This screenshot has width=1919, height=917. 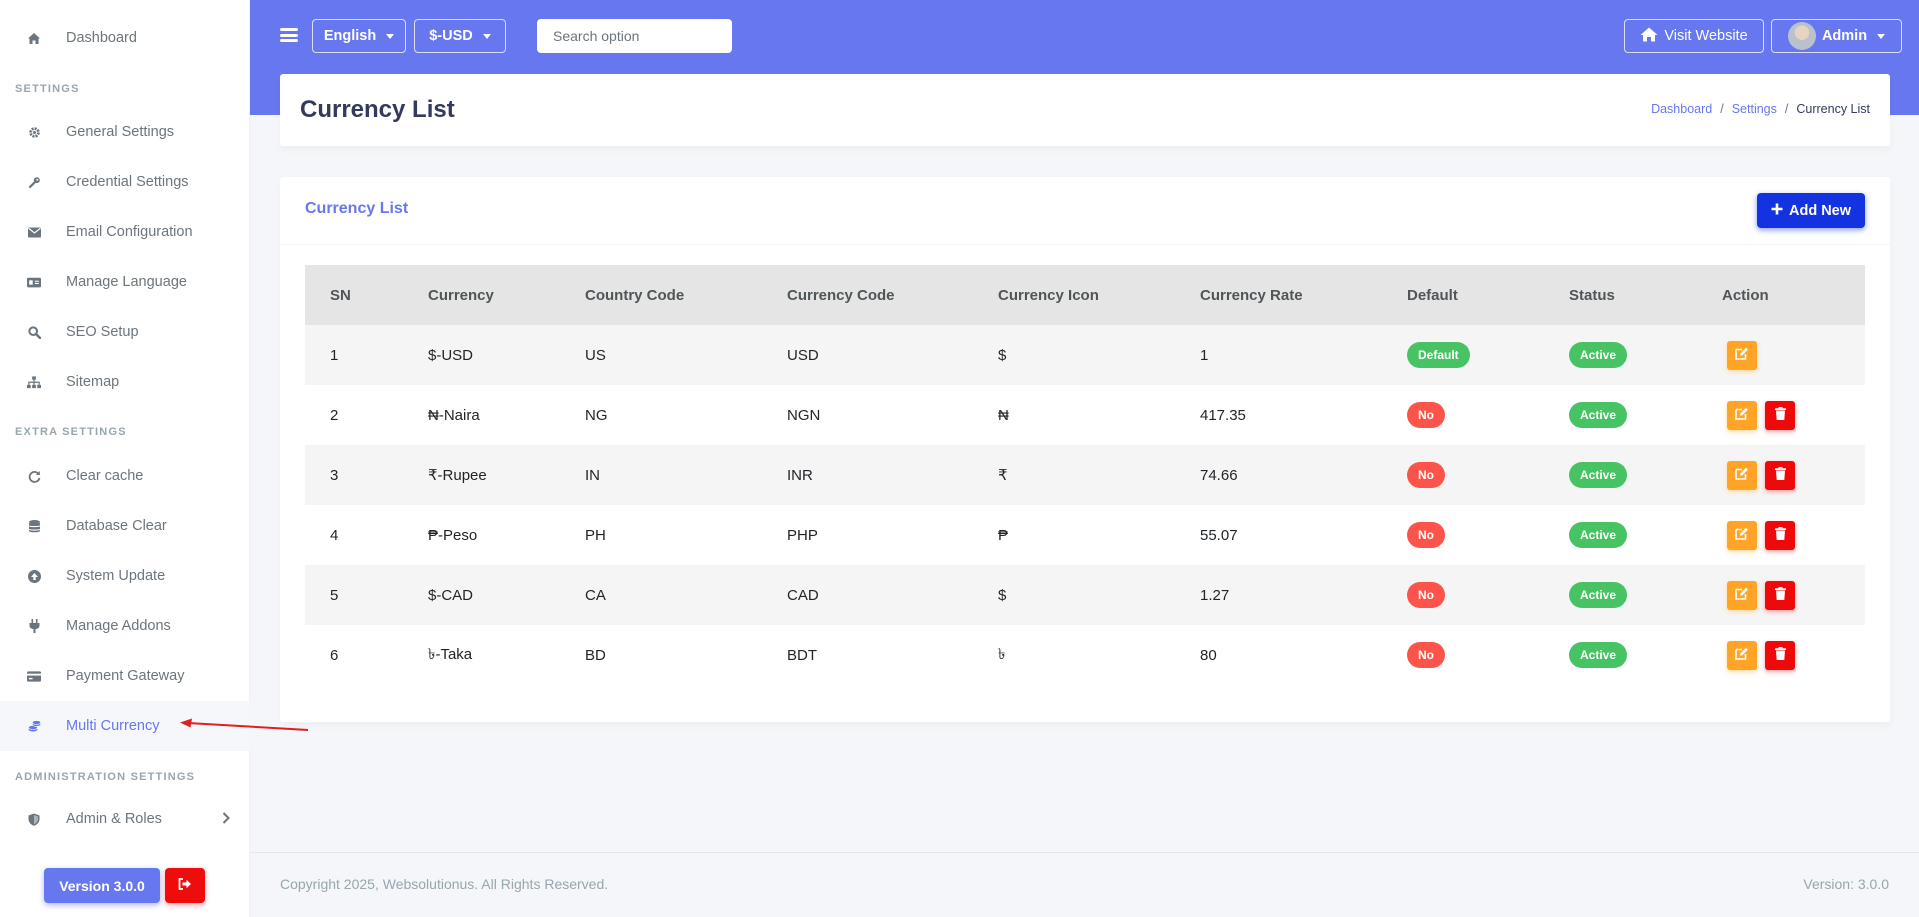 What do you see at coordinates (1223, 415) in the screenshot?
I see `row-currency-rate: 417.35` at bounding box center [1223, 415].